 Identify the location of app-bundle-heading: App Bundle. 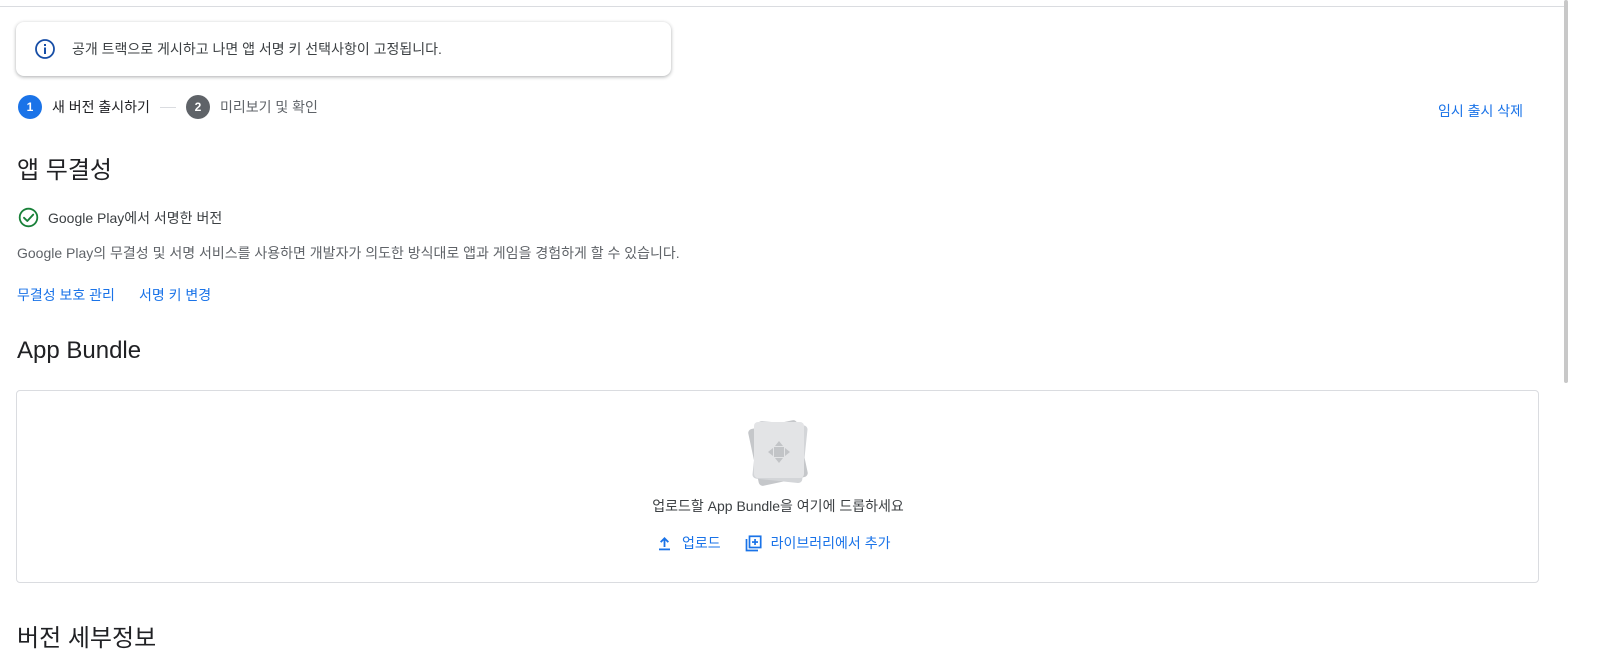
(79, 350).